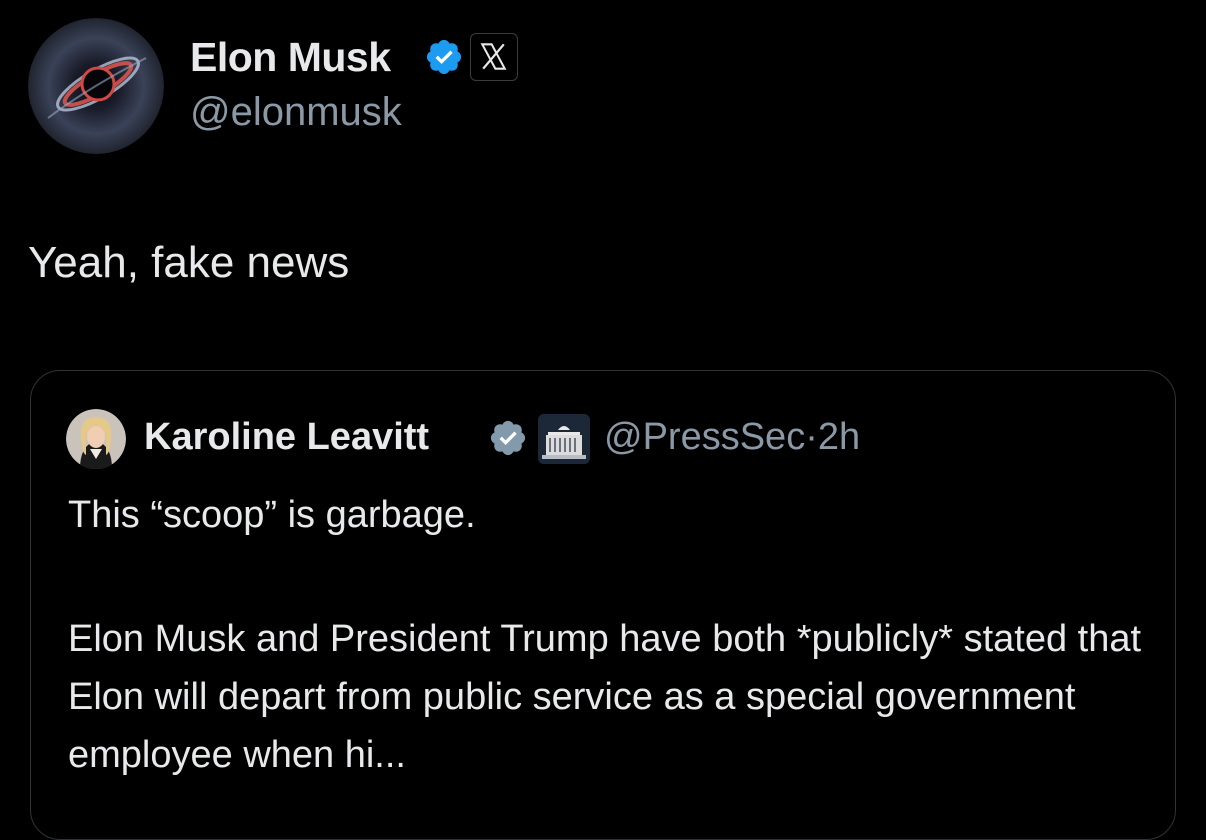 This screenshot has width=1206, height=840. Describe the element at coordinates (296, 112) in the screenshot. I see `author-handle: @elonmusk` at that location.